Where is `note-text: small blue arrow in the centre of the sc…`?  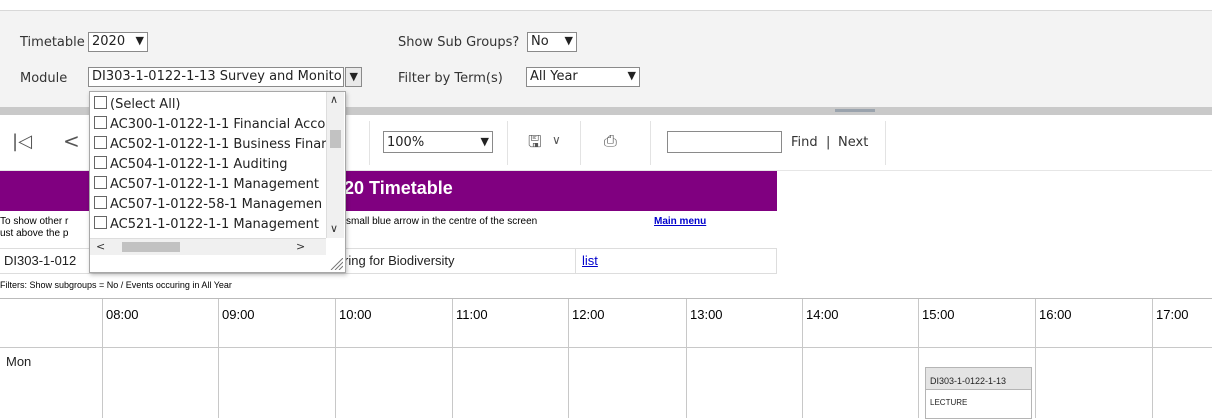
note-text: small blue arrow in the centre of the sc… is located at coordinates (442, 221).